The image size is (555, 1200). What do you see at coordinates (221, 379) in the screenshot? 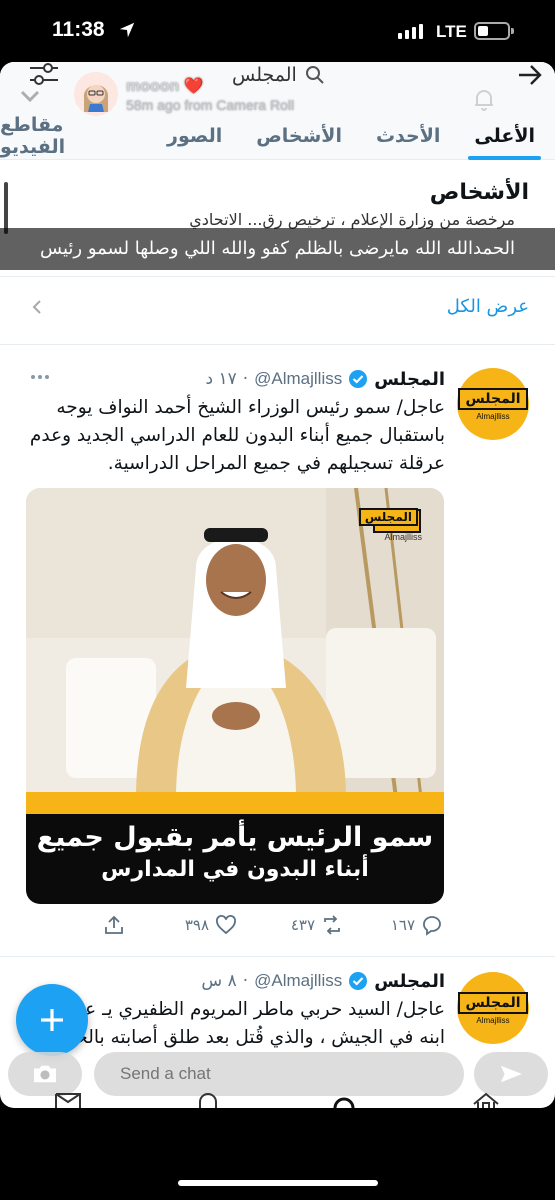
I see `tweet-time: ١٧ د` at bounding box center [221, 379].